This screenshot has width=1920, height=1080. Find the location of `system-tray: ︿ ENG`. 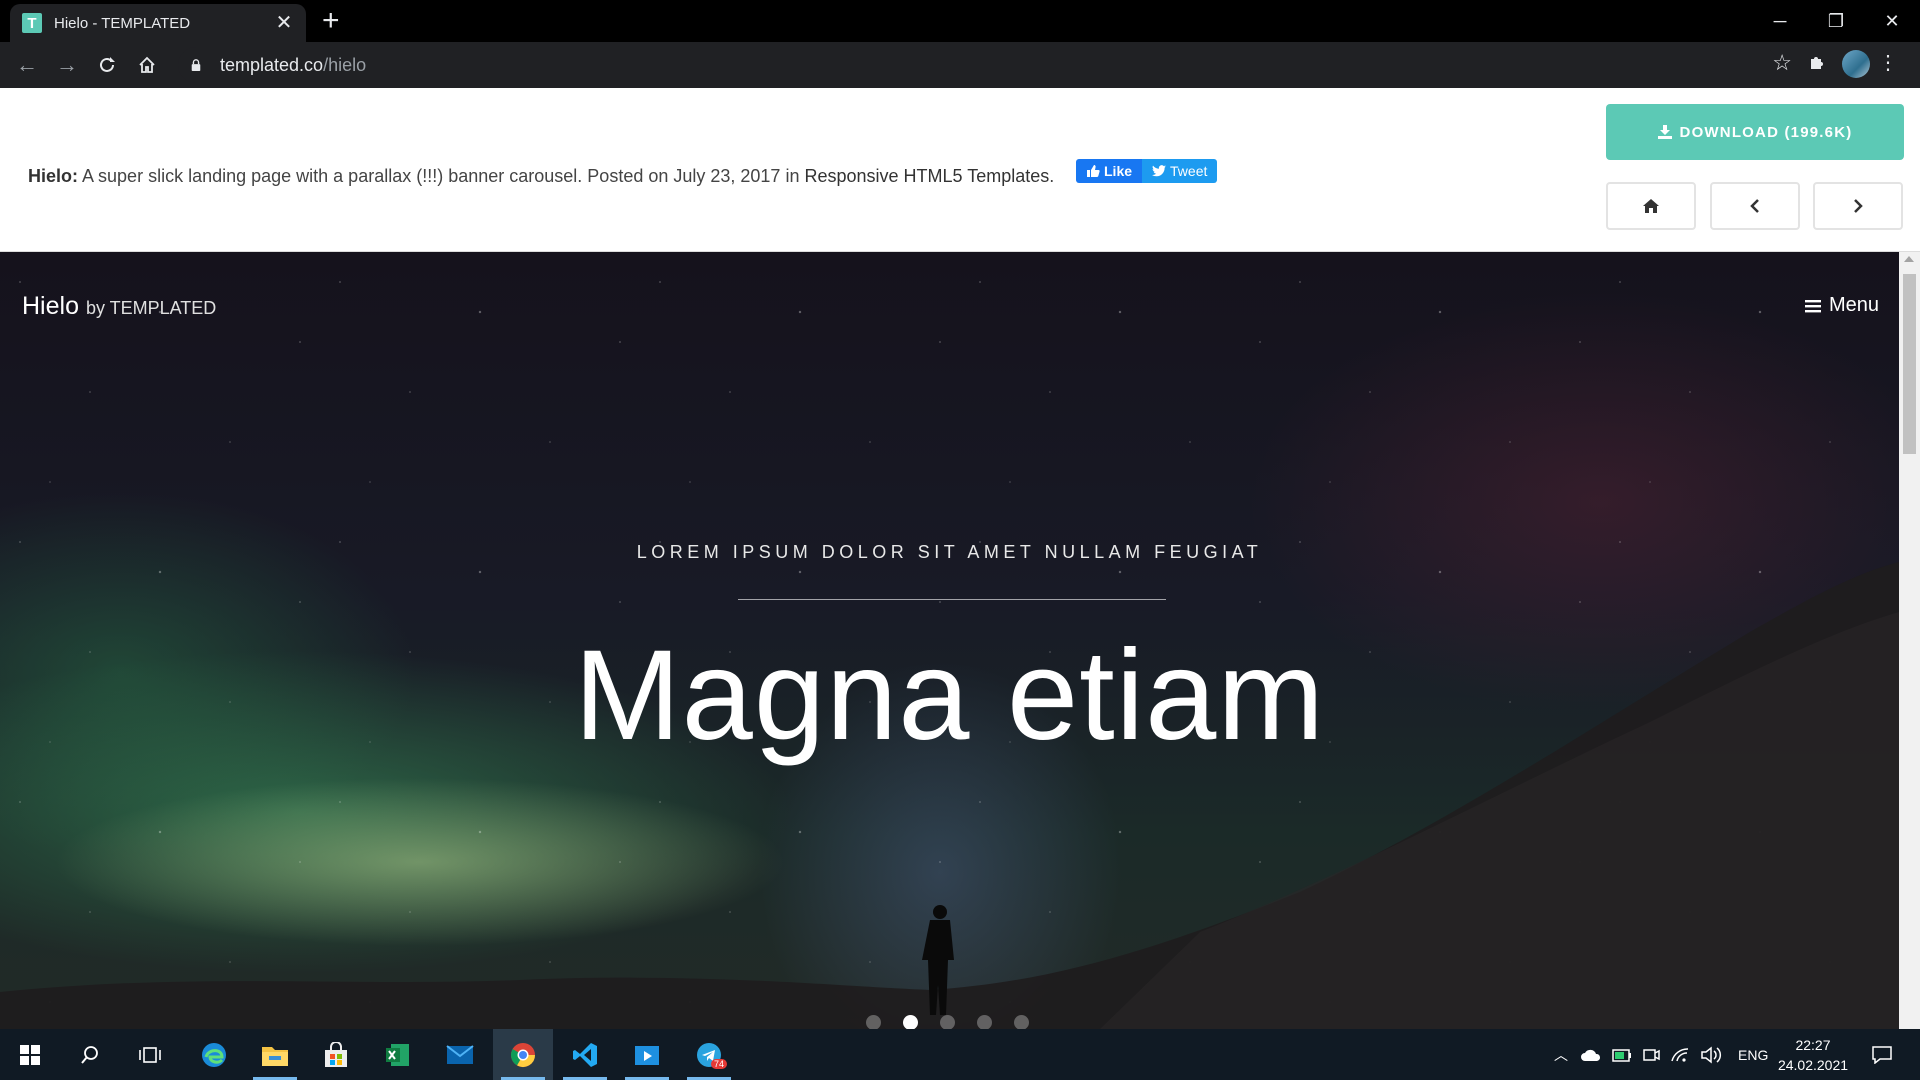

system-tray: ︿ ENG is located at coordinates (1657, 1054).